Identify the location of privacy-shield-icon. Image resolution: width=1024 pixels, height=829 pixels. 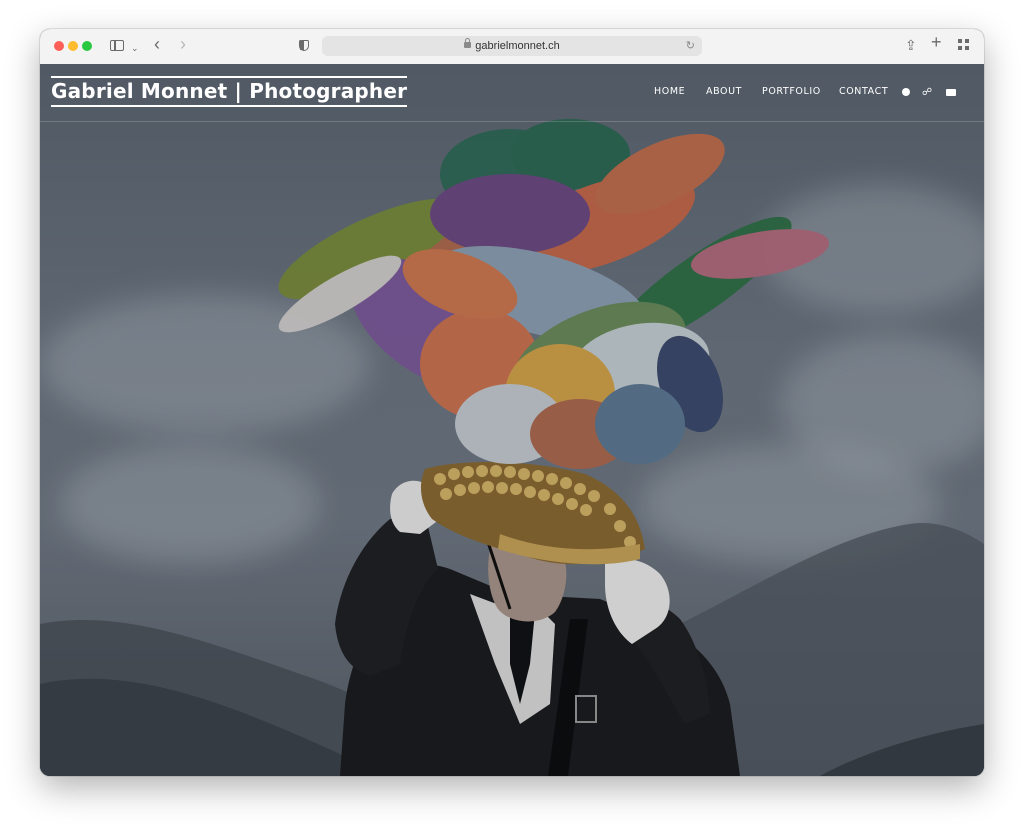
(304, 45).